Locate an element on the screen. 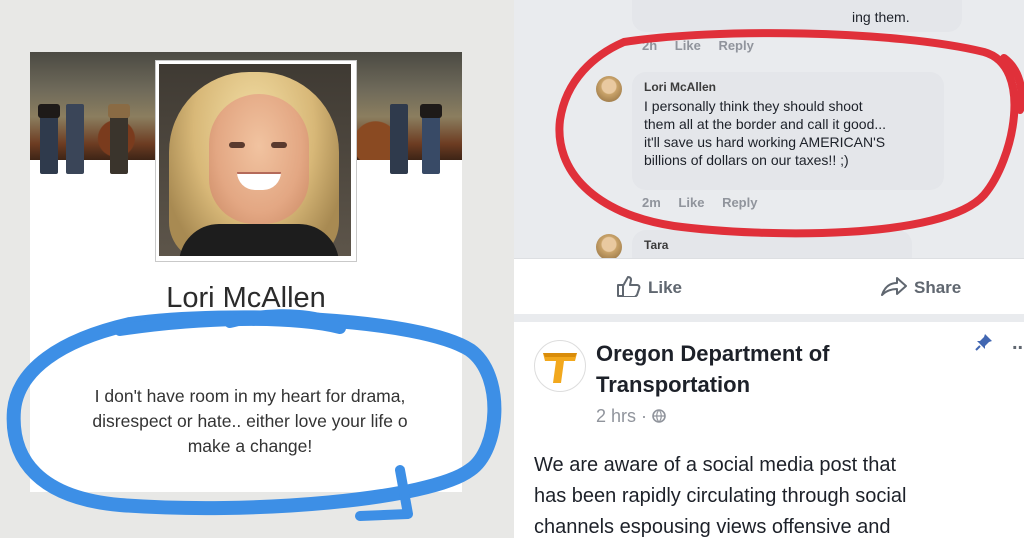 The width and height of the screenshot is (1024, 538). like-button: Like is located at coordinates (649, 286).